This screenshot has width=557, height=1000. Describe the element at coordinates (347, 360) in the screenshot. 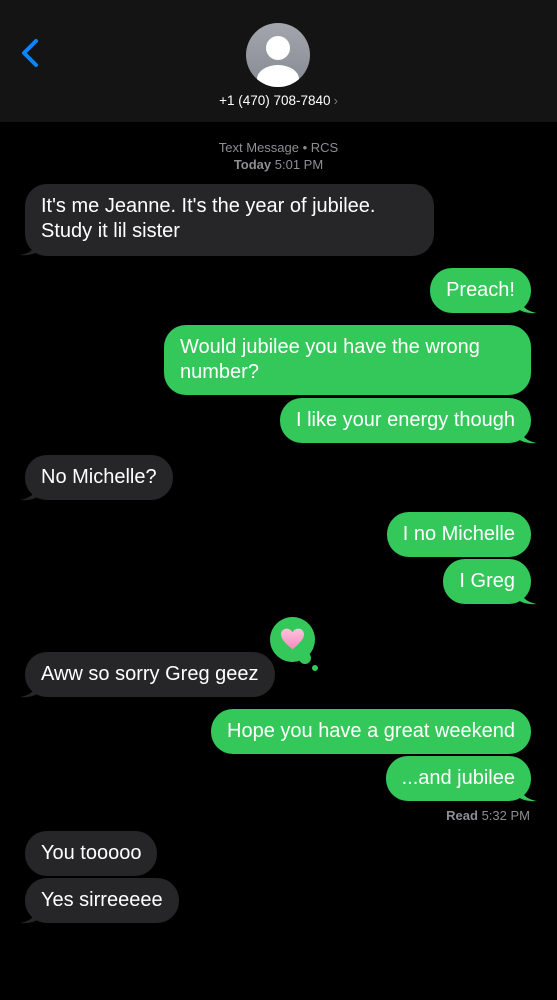

I see `message-bubble-outgoing: Would jubilee you have the wrong number?` at that location.